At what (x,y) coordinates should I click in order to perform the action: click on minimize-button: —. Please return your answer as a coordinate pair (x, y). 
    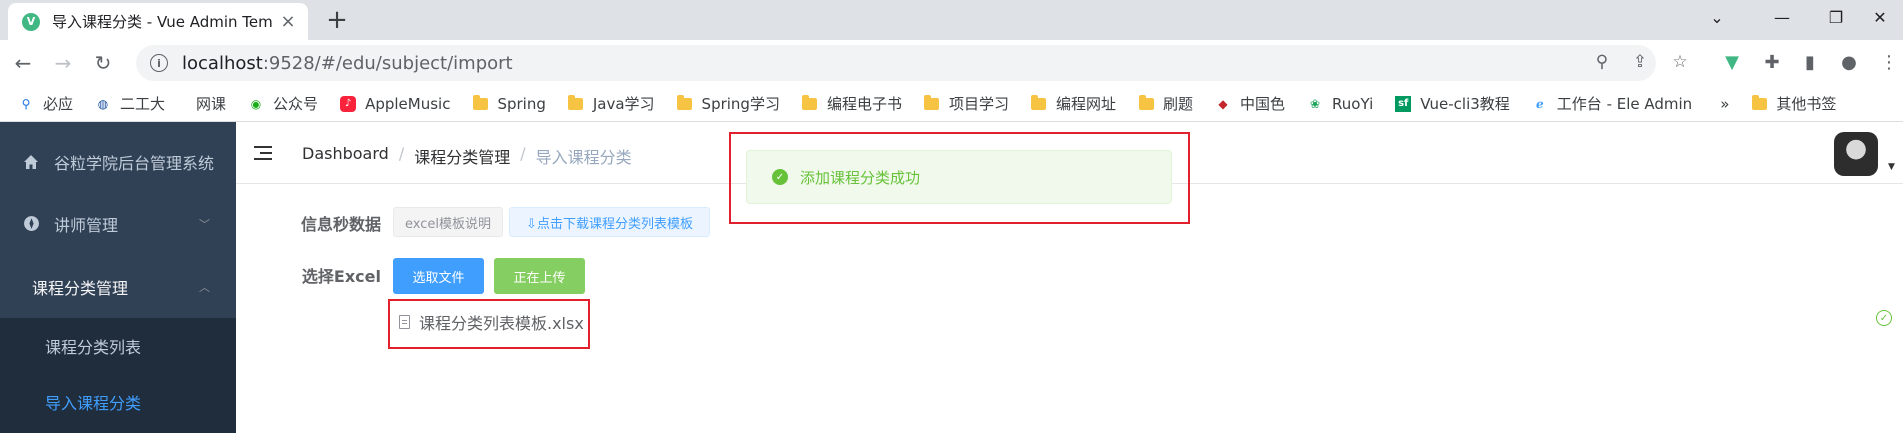
    Looking at the image, I should click on (1782, 17).